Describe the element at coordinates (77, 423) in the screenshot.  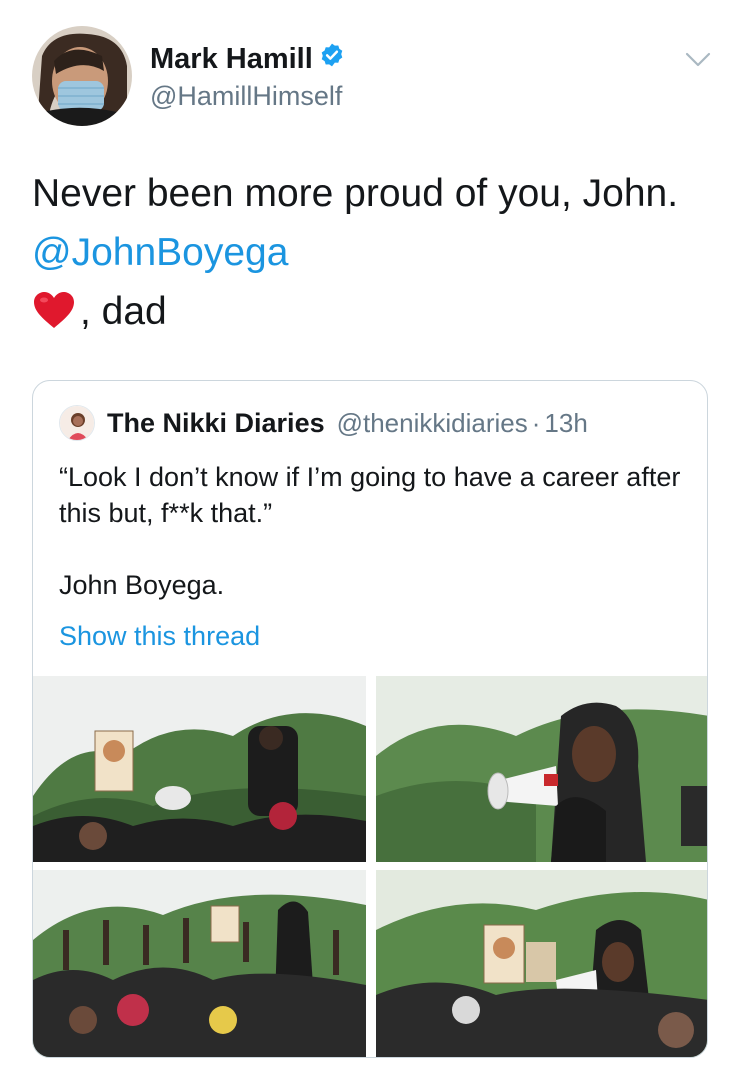
I see `quoted-author-avatar` at that location.